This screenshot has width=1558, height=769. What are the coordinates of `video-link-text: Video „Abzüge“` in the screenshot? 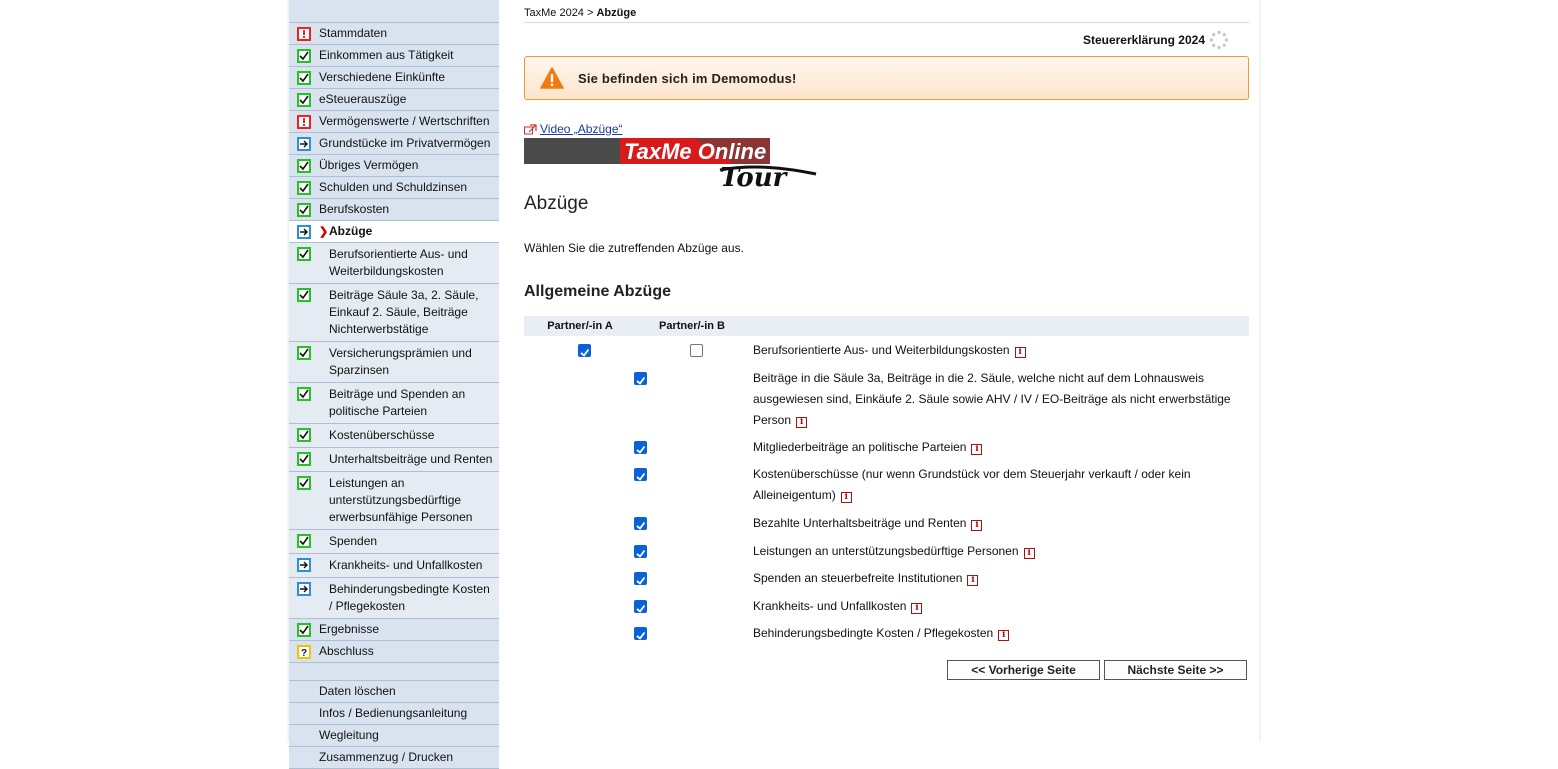 It's located at (581, 129).